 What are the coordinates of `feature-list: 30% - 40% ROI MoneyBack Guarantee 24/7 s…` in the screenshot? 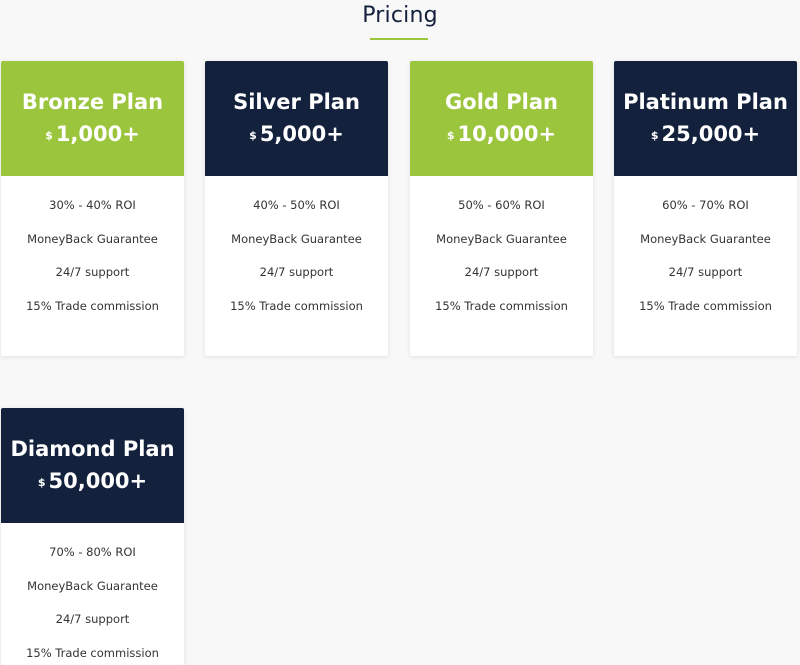 It's located at (92, 254).